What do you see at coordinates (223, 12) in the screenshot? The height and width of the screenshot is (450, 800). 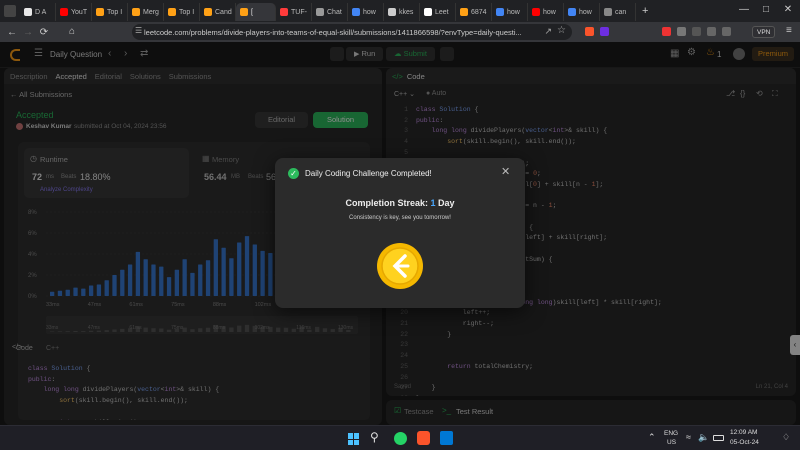 I see `tab-title: Cand` at bounding box center [223, 12].